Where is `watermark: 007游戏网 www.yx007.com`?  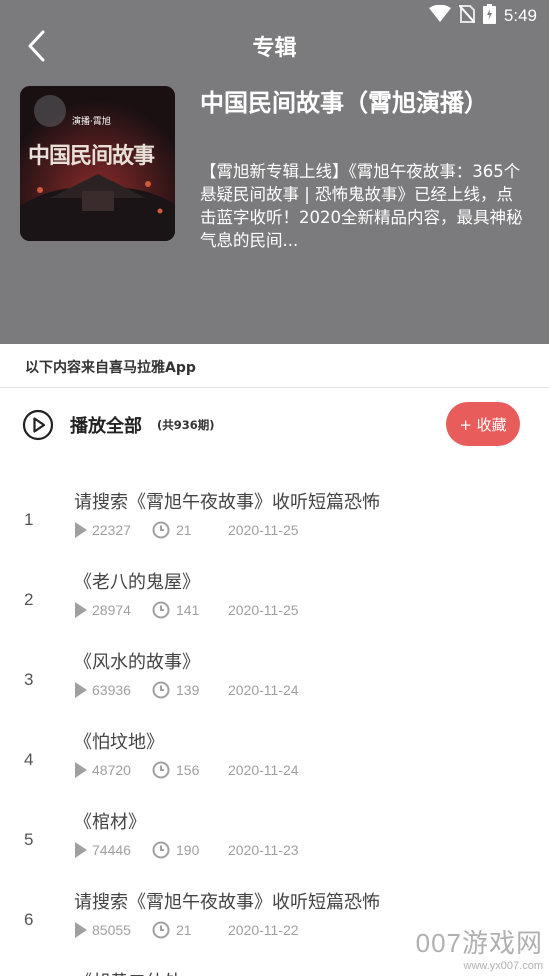
watermark: 007游戏网 www.yx007.com is located at coordinates (479, 947).